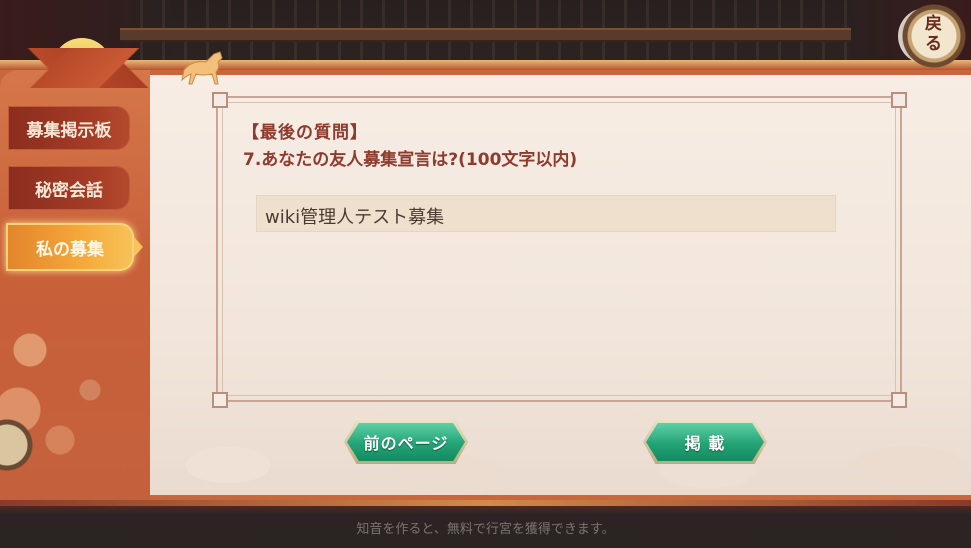  I want to click on tab-label: 募集掲示板, so click(69, 130).